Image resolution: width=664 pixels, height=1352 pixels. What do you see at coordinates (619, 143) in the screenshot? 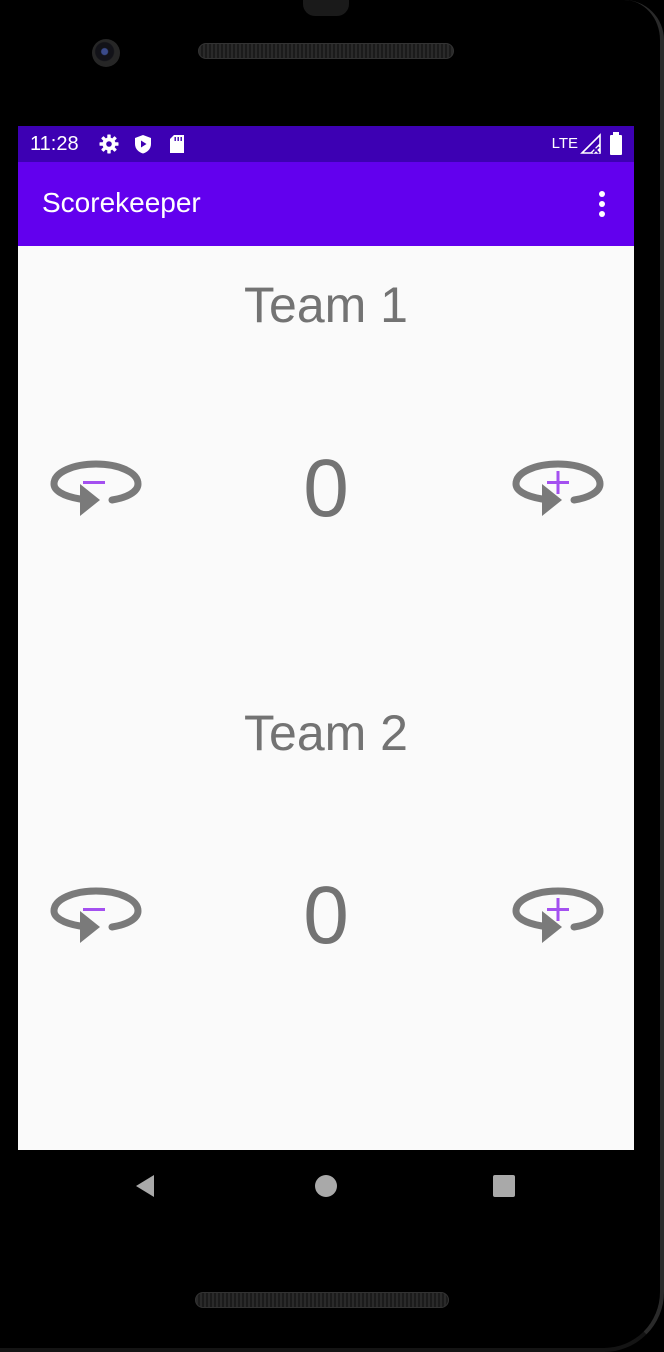
I see `battery-icon` at bounding box center [619, 143].